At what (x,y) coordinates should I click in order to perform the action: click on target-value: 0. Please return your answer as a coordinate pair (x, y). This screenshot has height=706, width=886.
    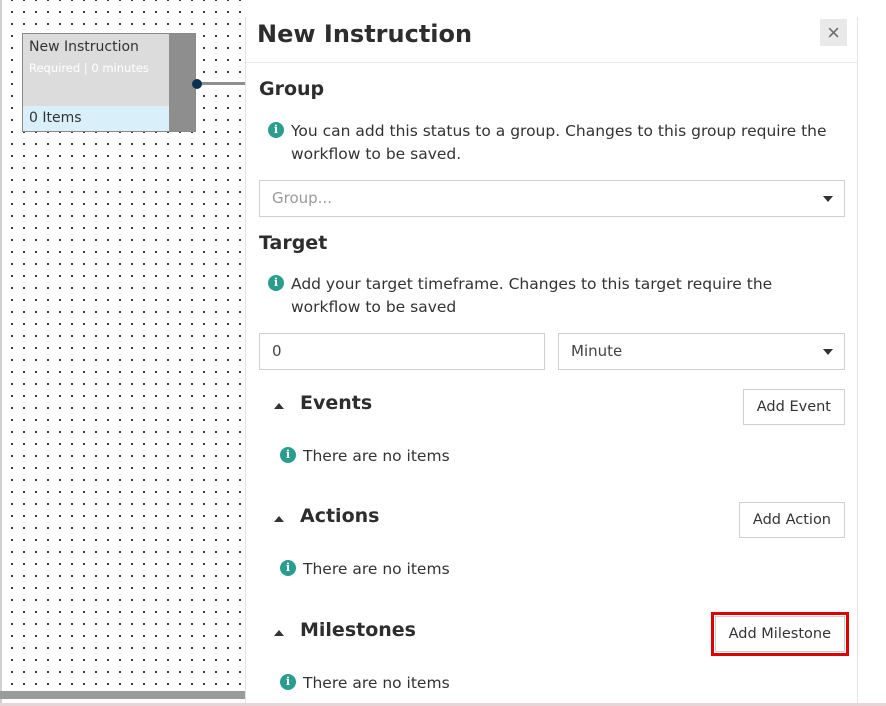
    Looking at the image, I should click on (277, 351).